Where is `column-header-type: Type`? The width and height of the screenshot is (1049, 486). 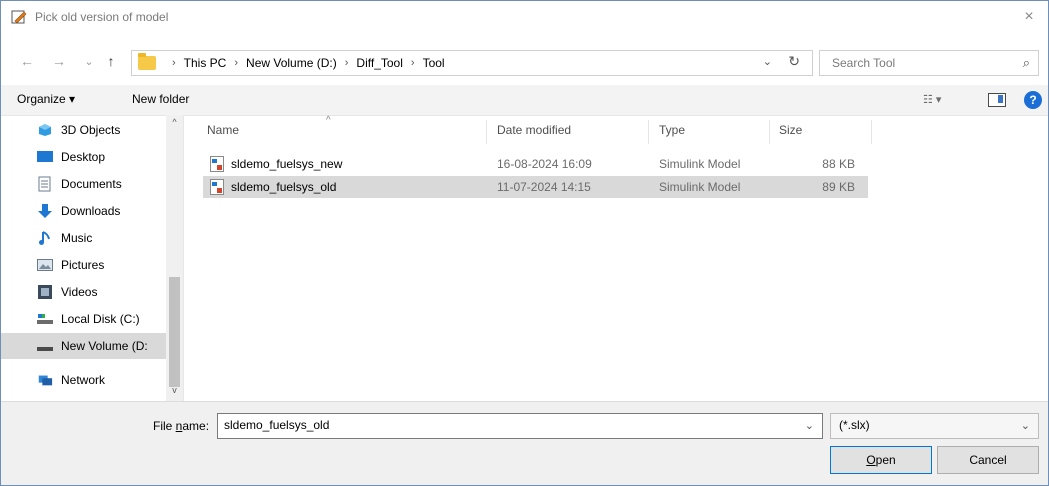 column-header-type: Type is located at coordinates (672, 130).